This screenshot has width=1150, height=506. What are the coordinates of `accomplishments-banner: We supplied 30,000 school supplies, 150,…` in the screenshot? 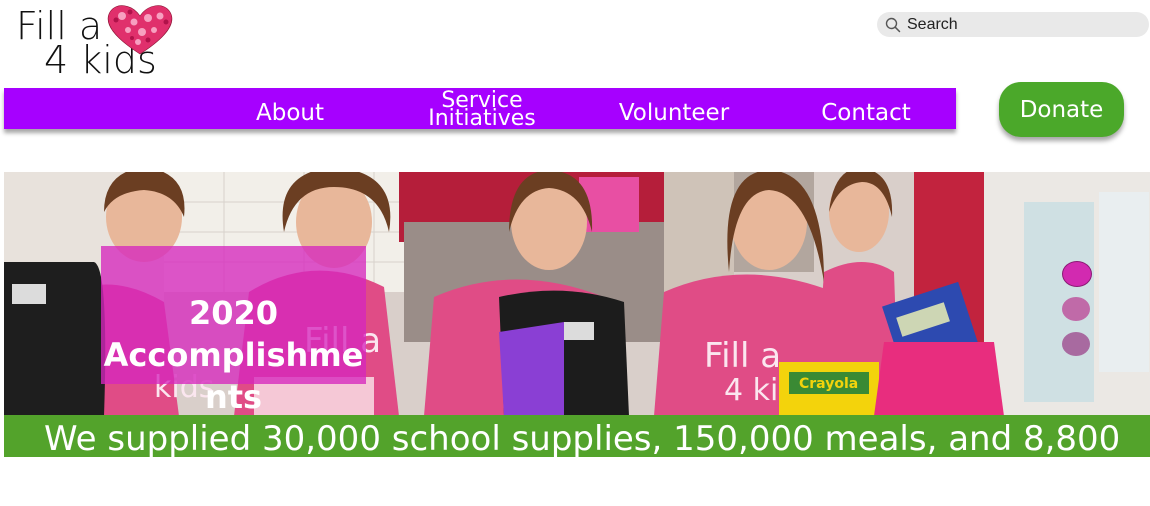 It's located at (577, 436).